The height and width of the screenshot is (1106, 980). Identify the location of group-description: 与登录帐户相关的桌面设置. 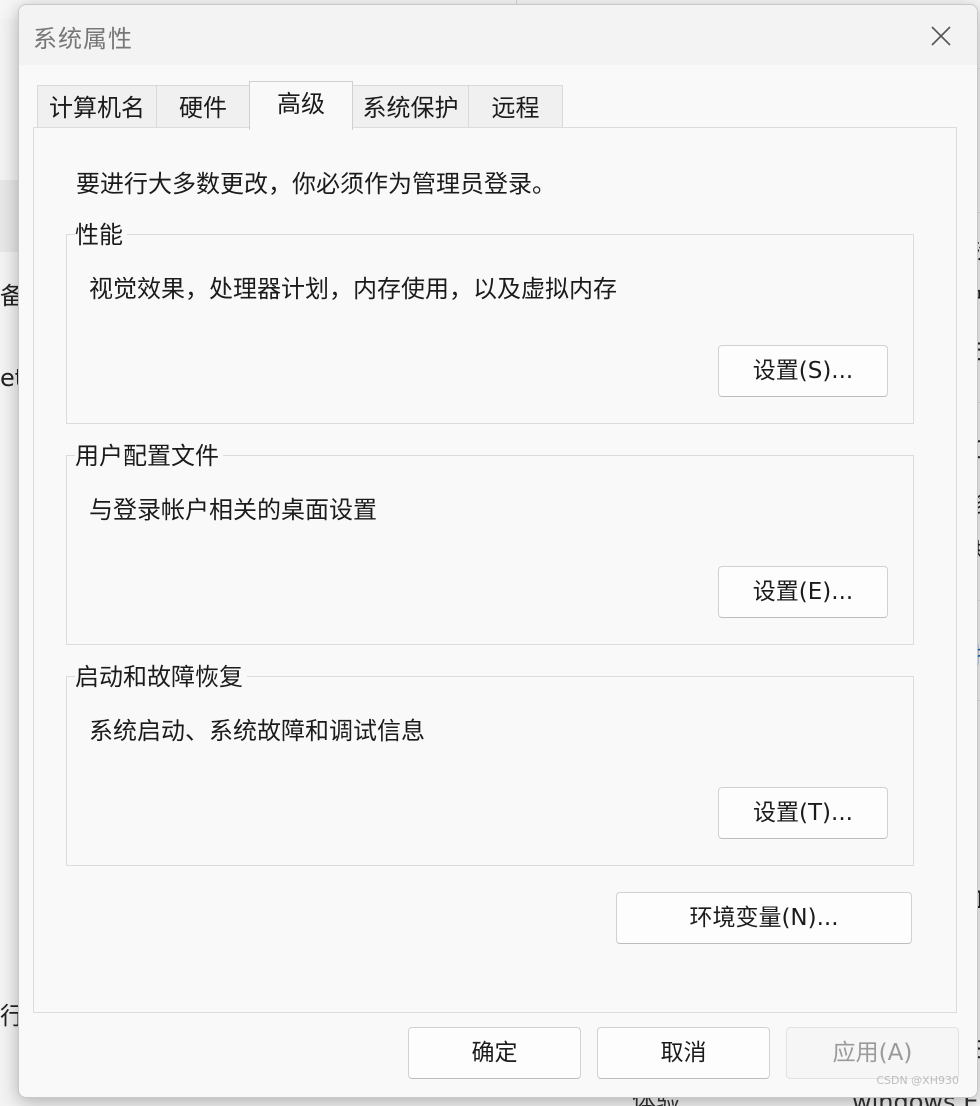
(233, 510).